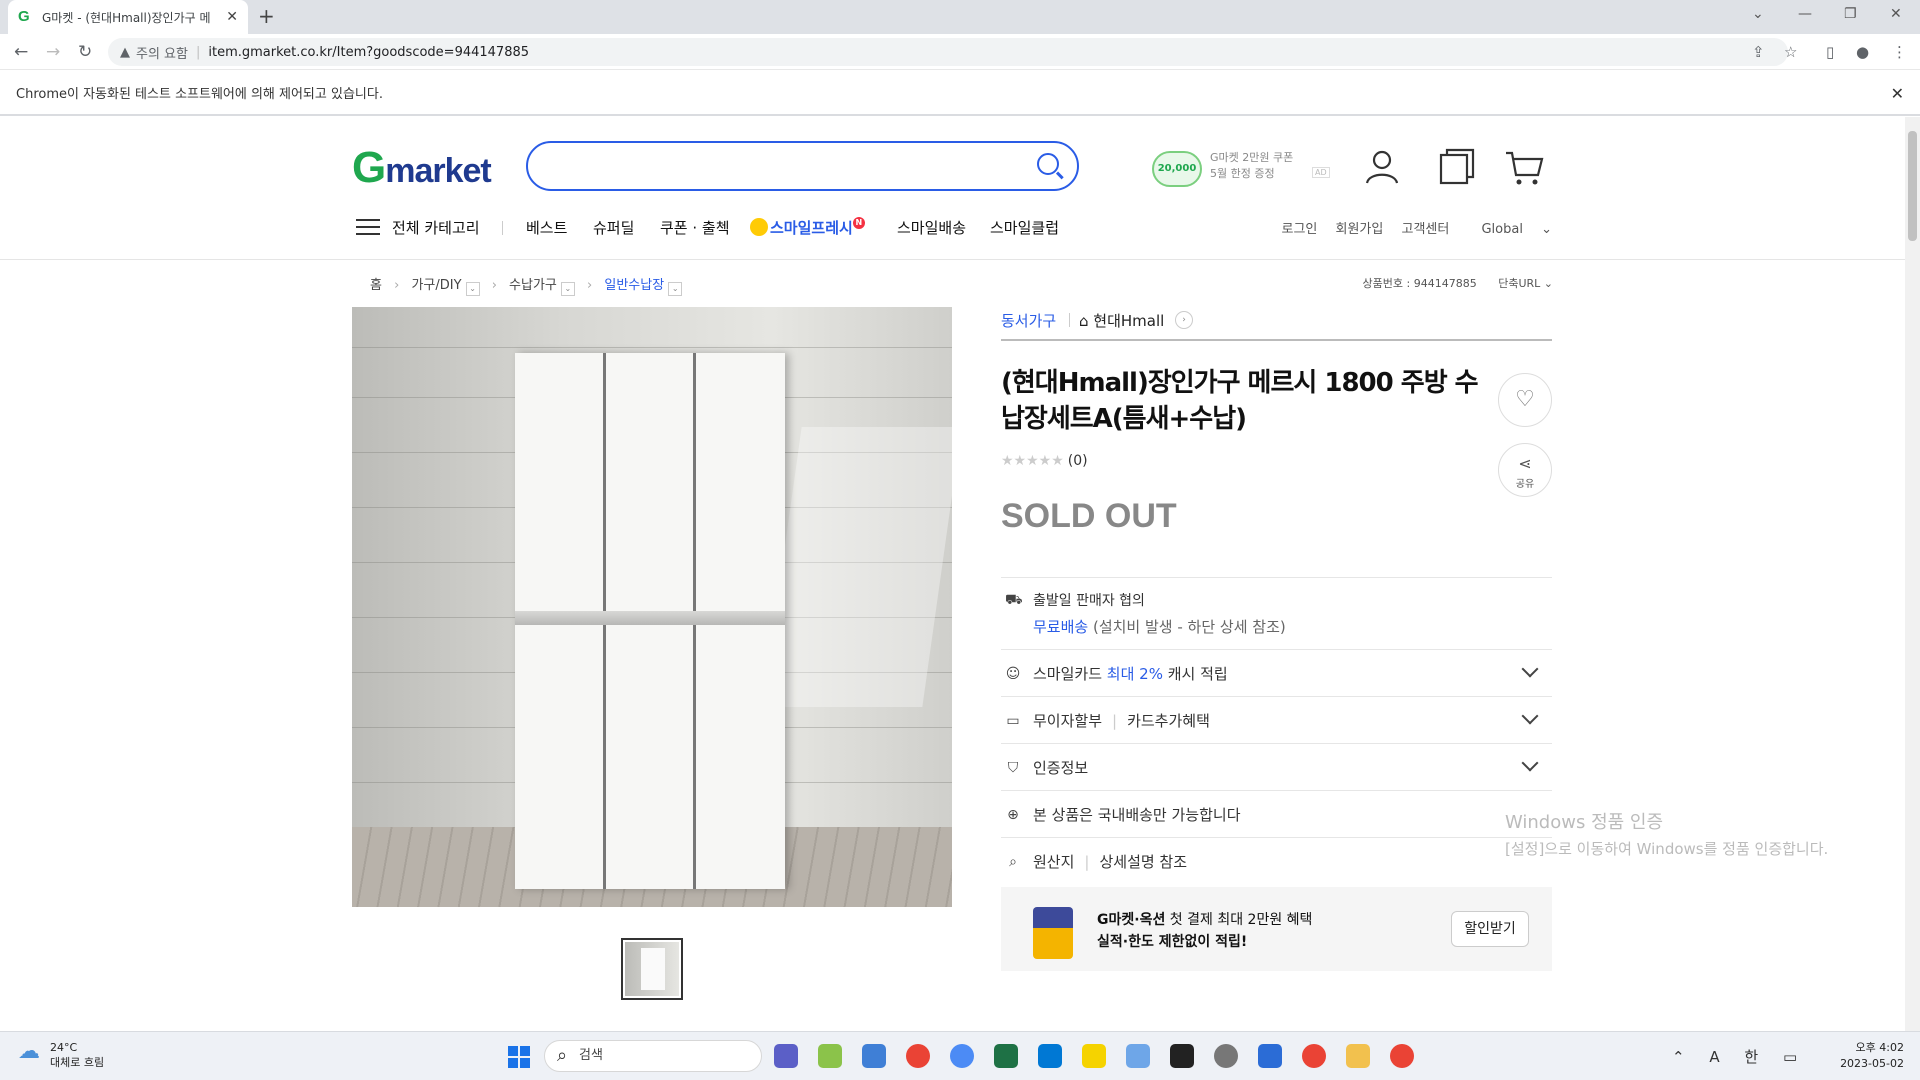  What do you see at coordinates (1240, 401) in the screenshot?
I see `product-title: (현대Hmall)장인가구 메르시 1800 주방 수납장세트A(틈새+수납)` at bounding box center [1240, 401].